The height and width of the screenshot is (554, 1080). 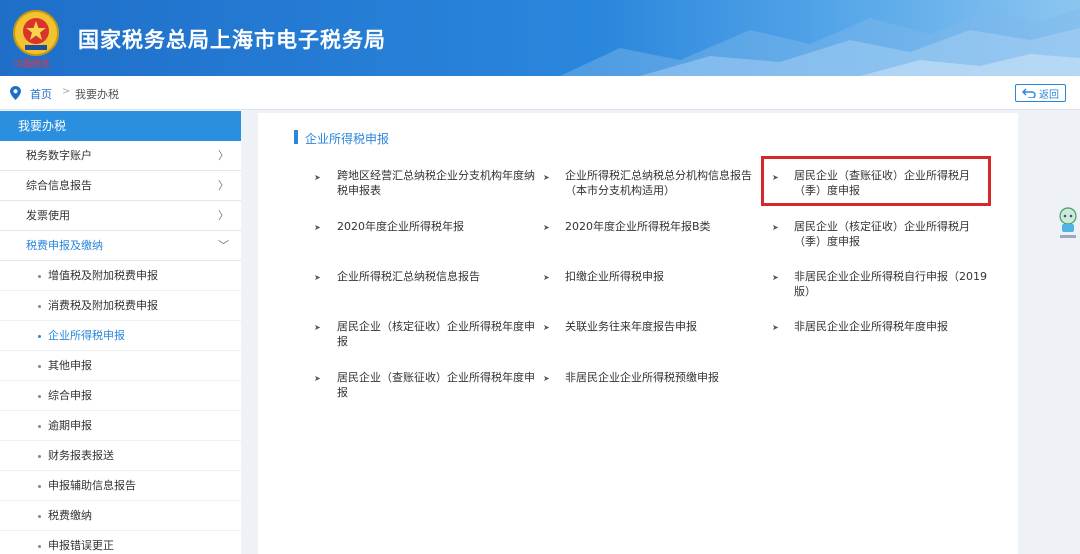 I want to click on location-pin-icon, so click(x=15, y=93).